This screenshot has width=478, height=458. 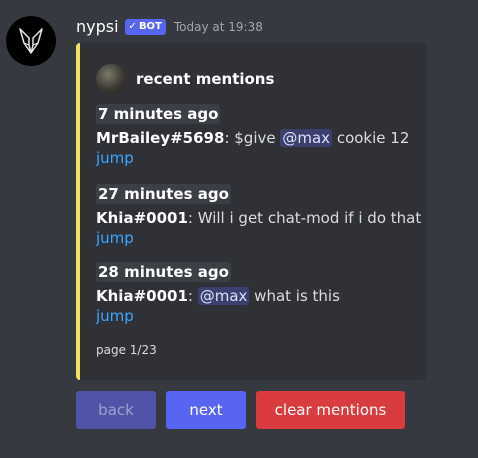 I want to click on mention-text: $give, so click(x=257, y=138).